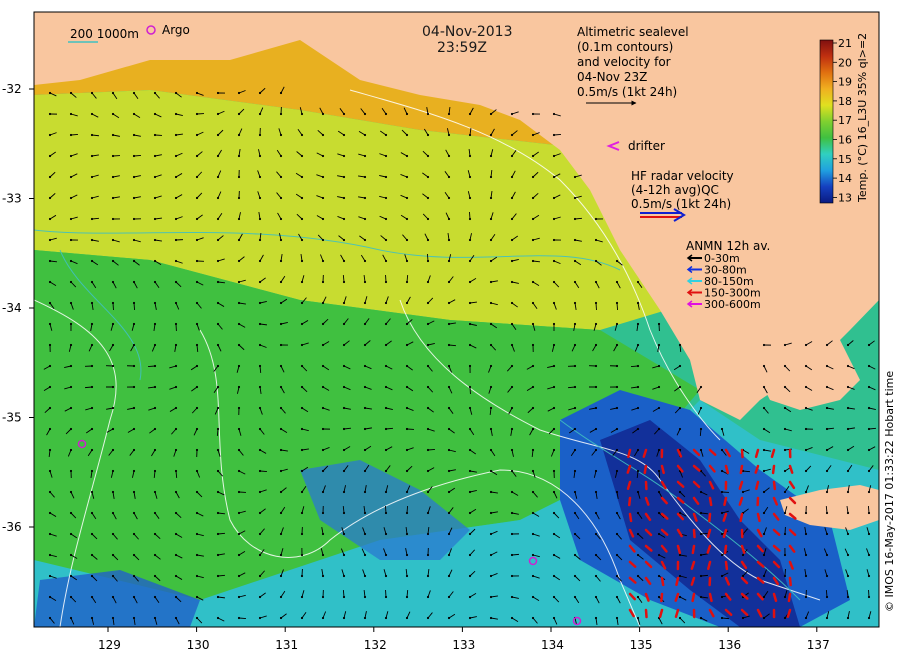 This screenshot has height=660, width=900. I want to click on colorbar-tick-label: 21, so click(845, 43).